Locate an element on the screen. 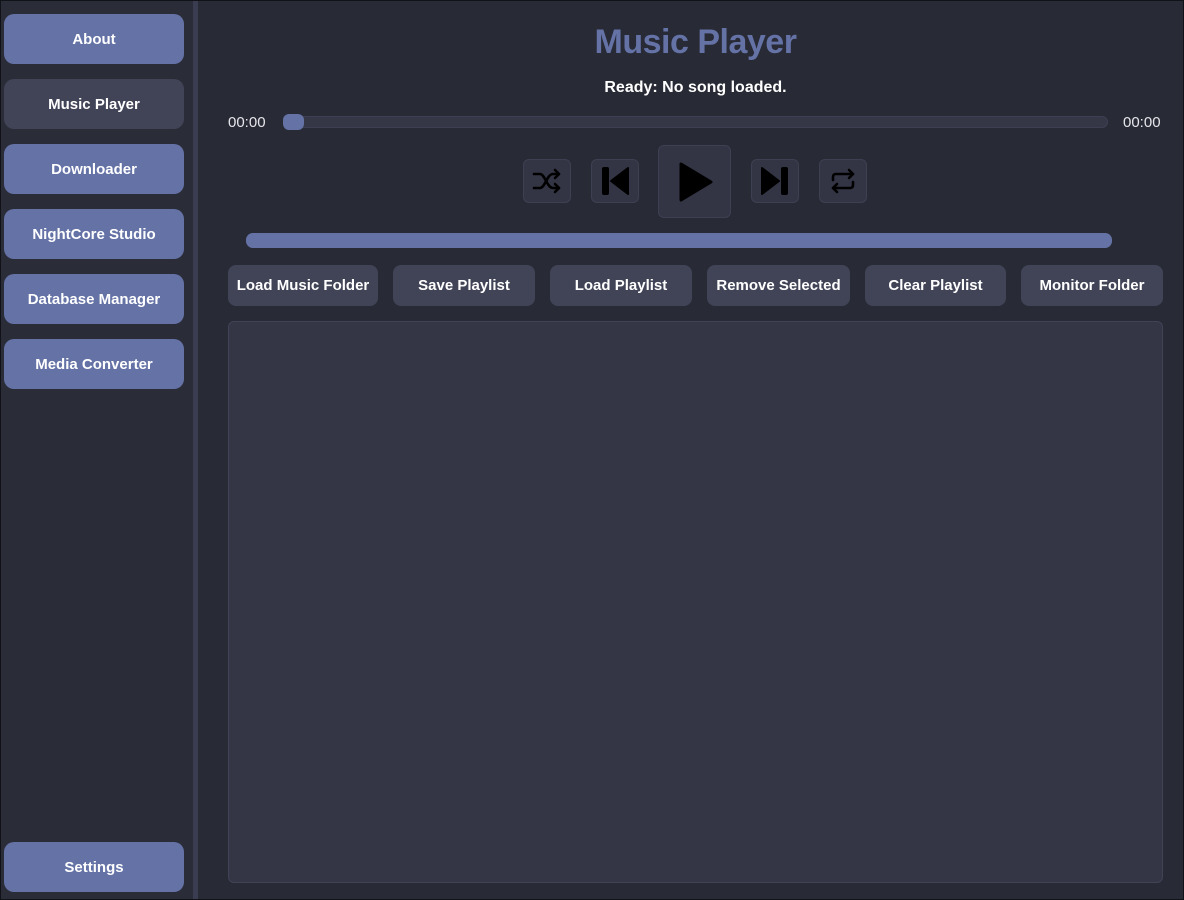 The width and height of the screenshot is (1184, 900). page-title: Music Player is located at coordinates (695, 42).